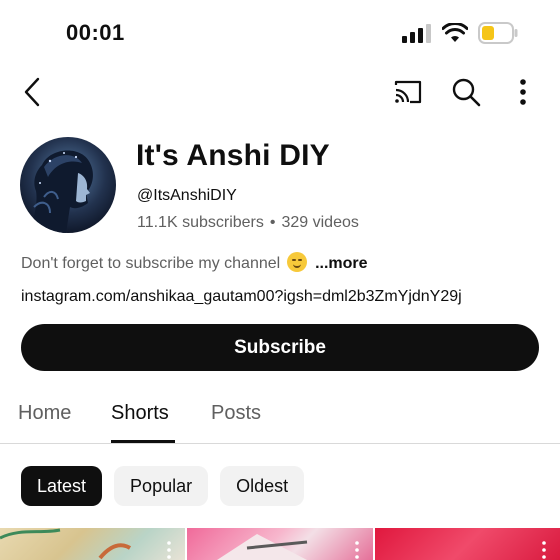  What do you see at coordinates (280, 347) in the screenshot?
I see `subscribe-button: Subscribe` at bounding box center [280, 347].